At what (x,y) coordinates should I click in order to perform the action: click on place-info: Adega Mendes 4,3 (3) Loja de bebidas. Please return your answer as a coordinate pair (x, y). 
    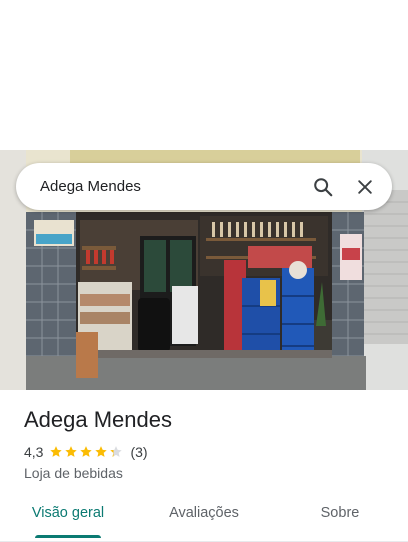
    Looking at the image, I should click on (209, 443).